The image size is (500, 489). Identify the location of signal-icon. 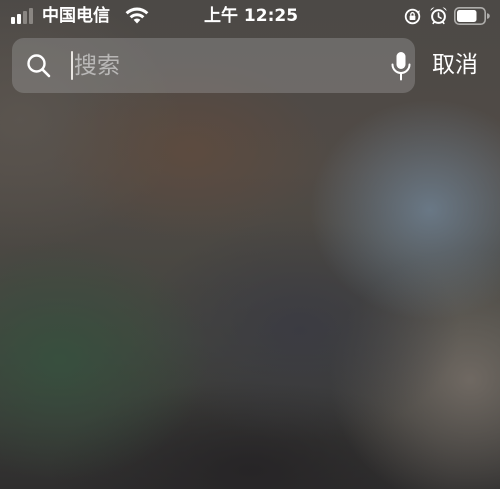
(23, 15).